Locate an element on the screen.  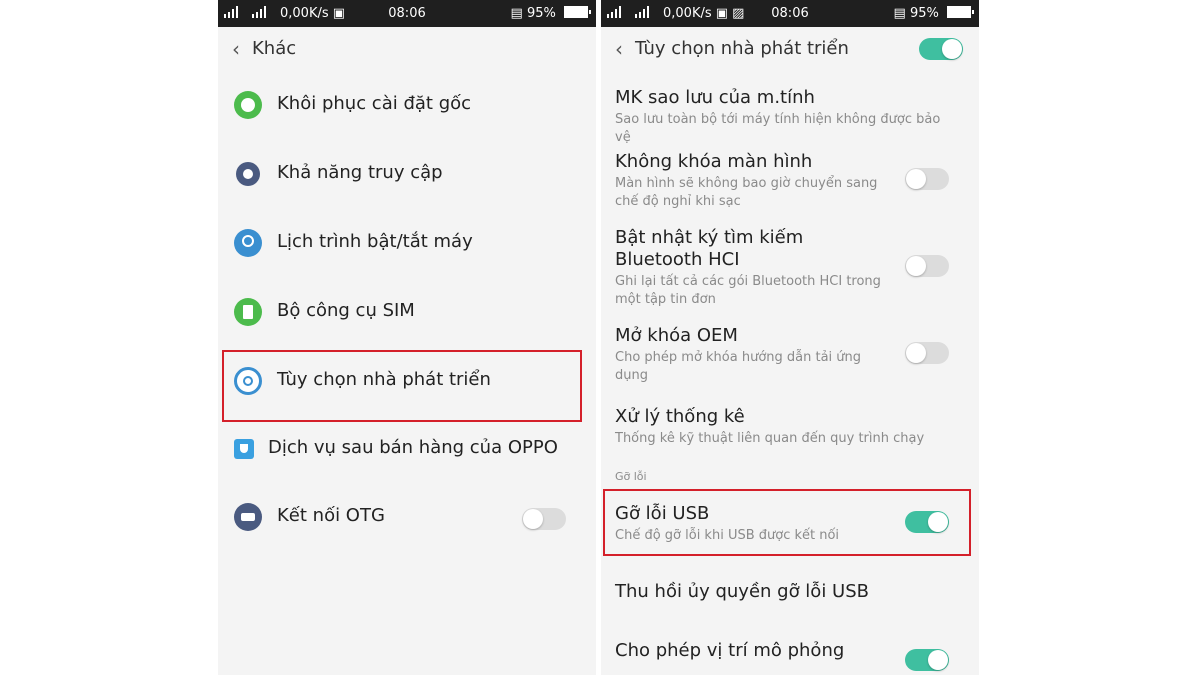
setting-title: Không khóa màn hình is located at coordinates (714, 161).